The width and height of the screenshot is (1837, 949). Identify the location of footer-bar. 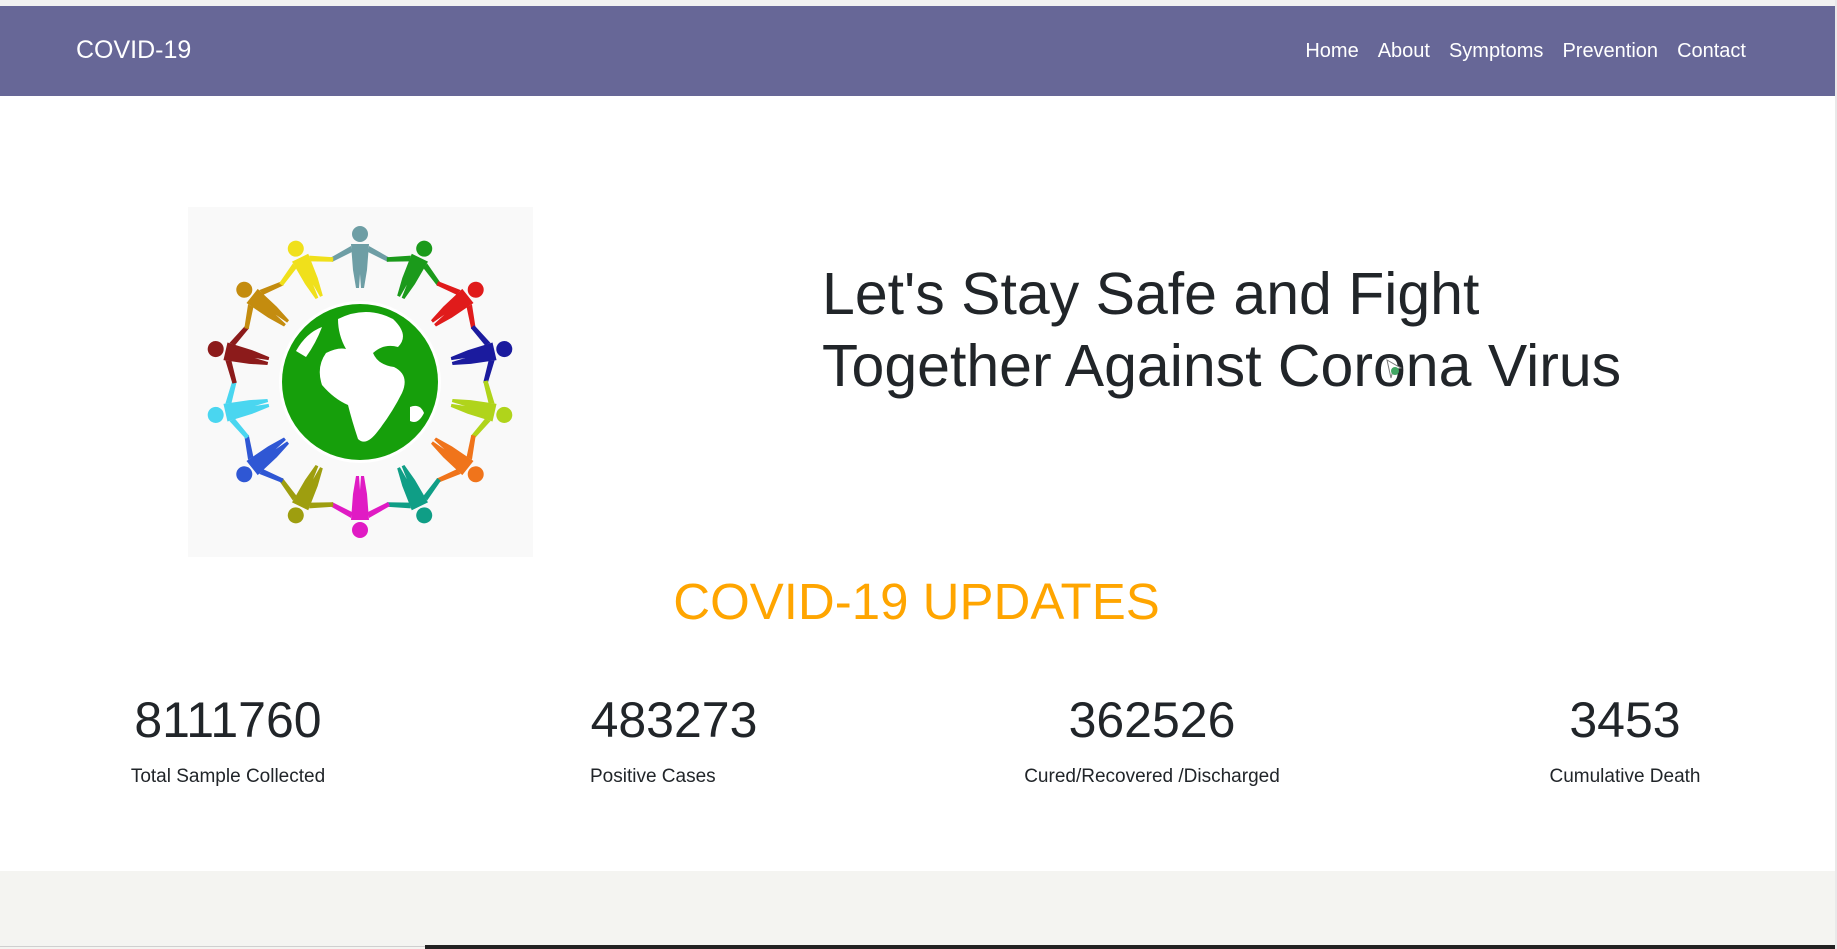
(1130, 947).